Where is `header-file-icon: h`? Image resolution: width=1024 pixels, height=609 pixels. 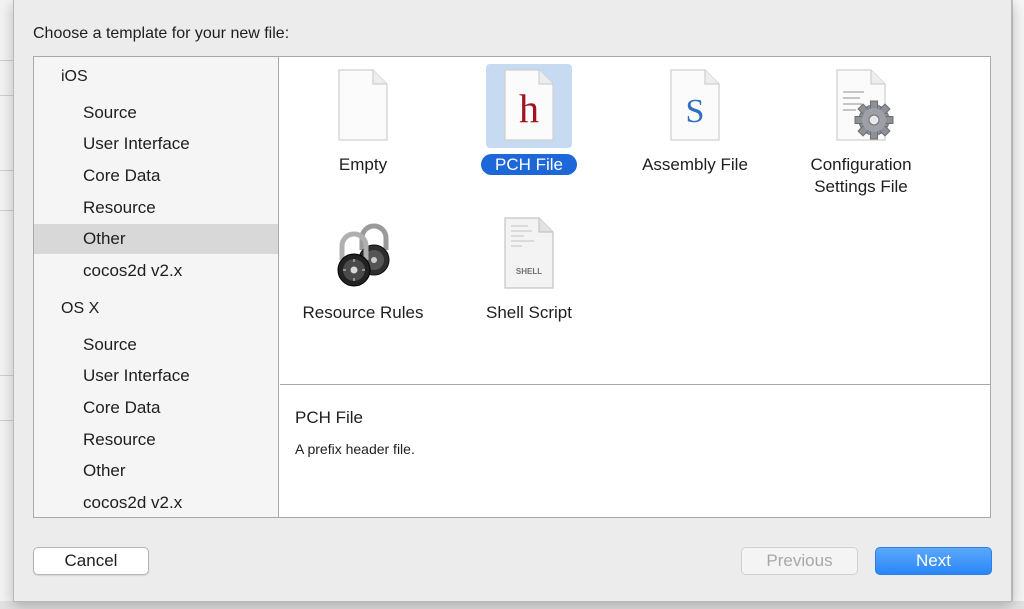 header-file-icon: h is located at coordinates (529, 106).